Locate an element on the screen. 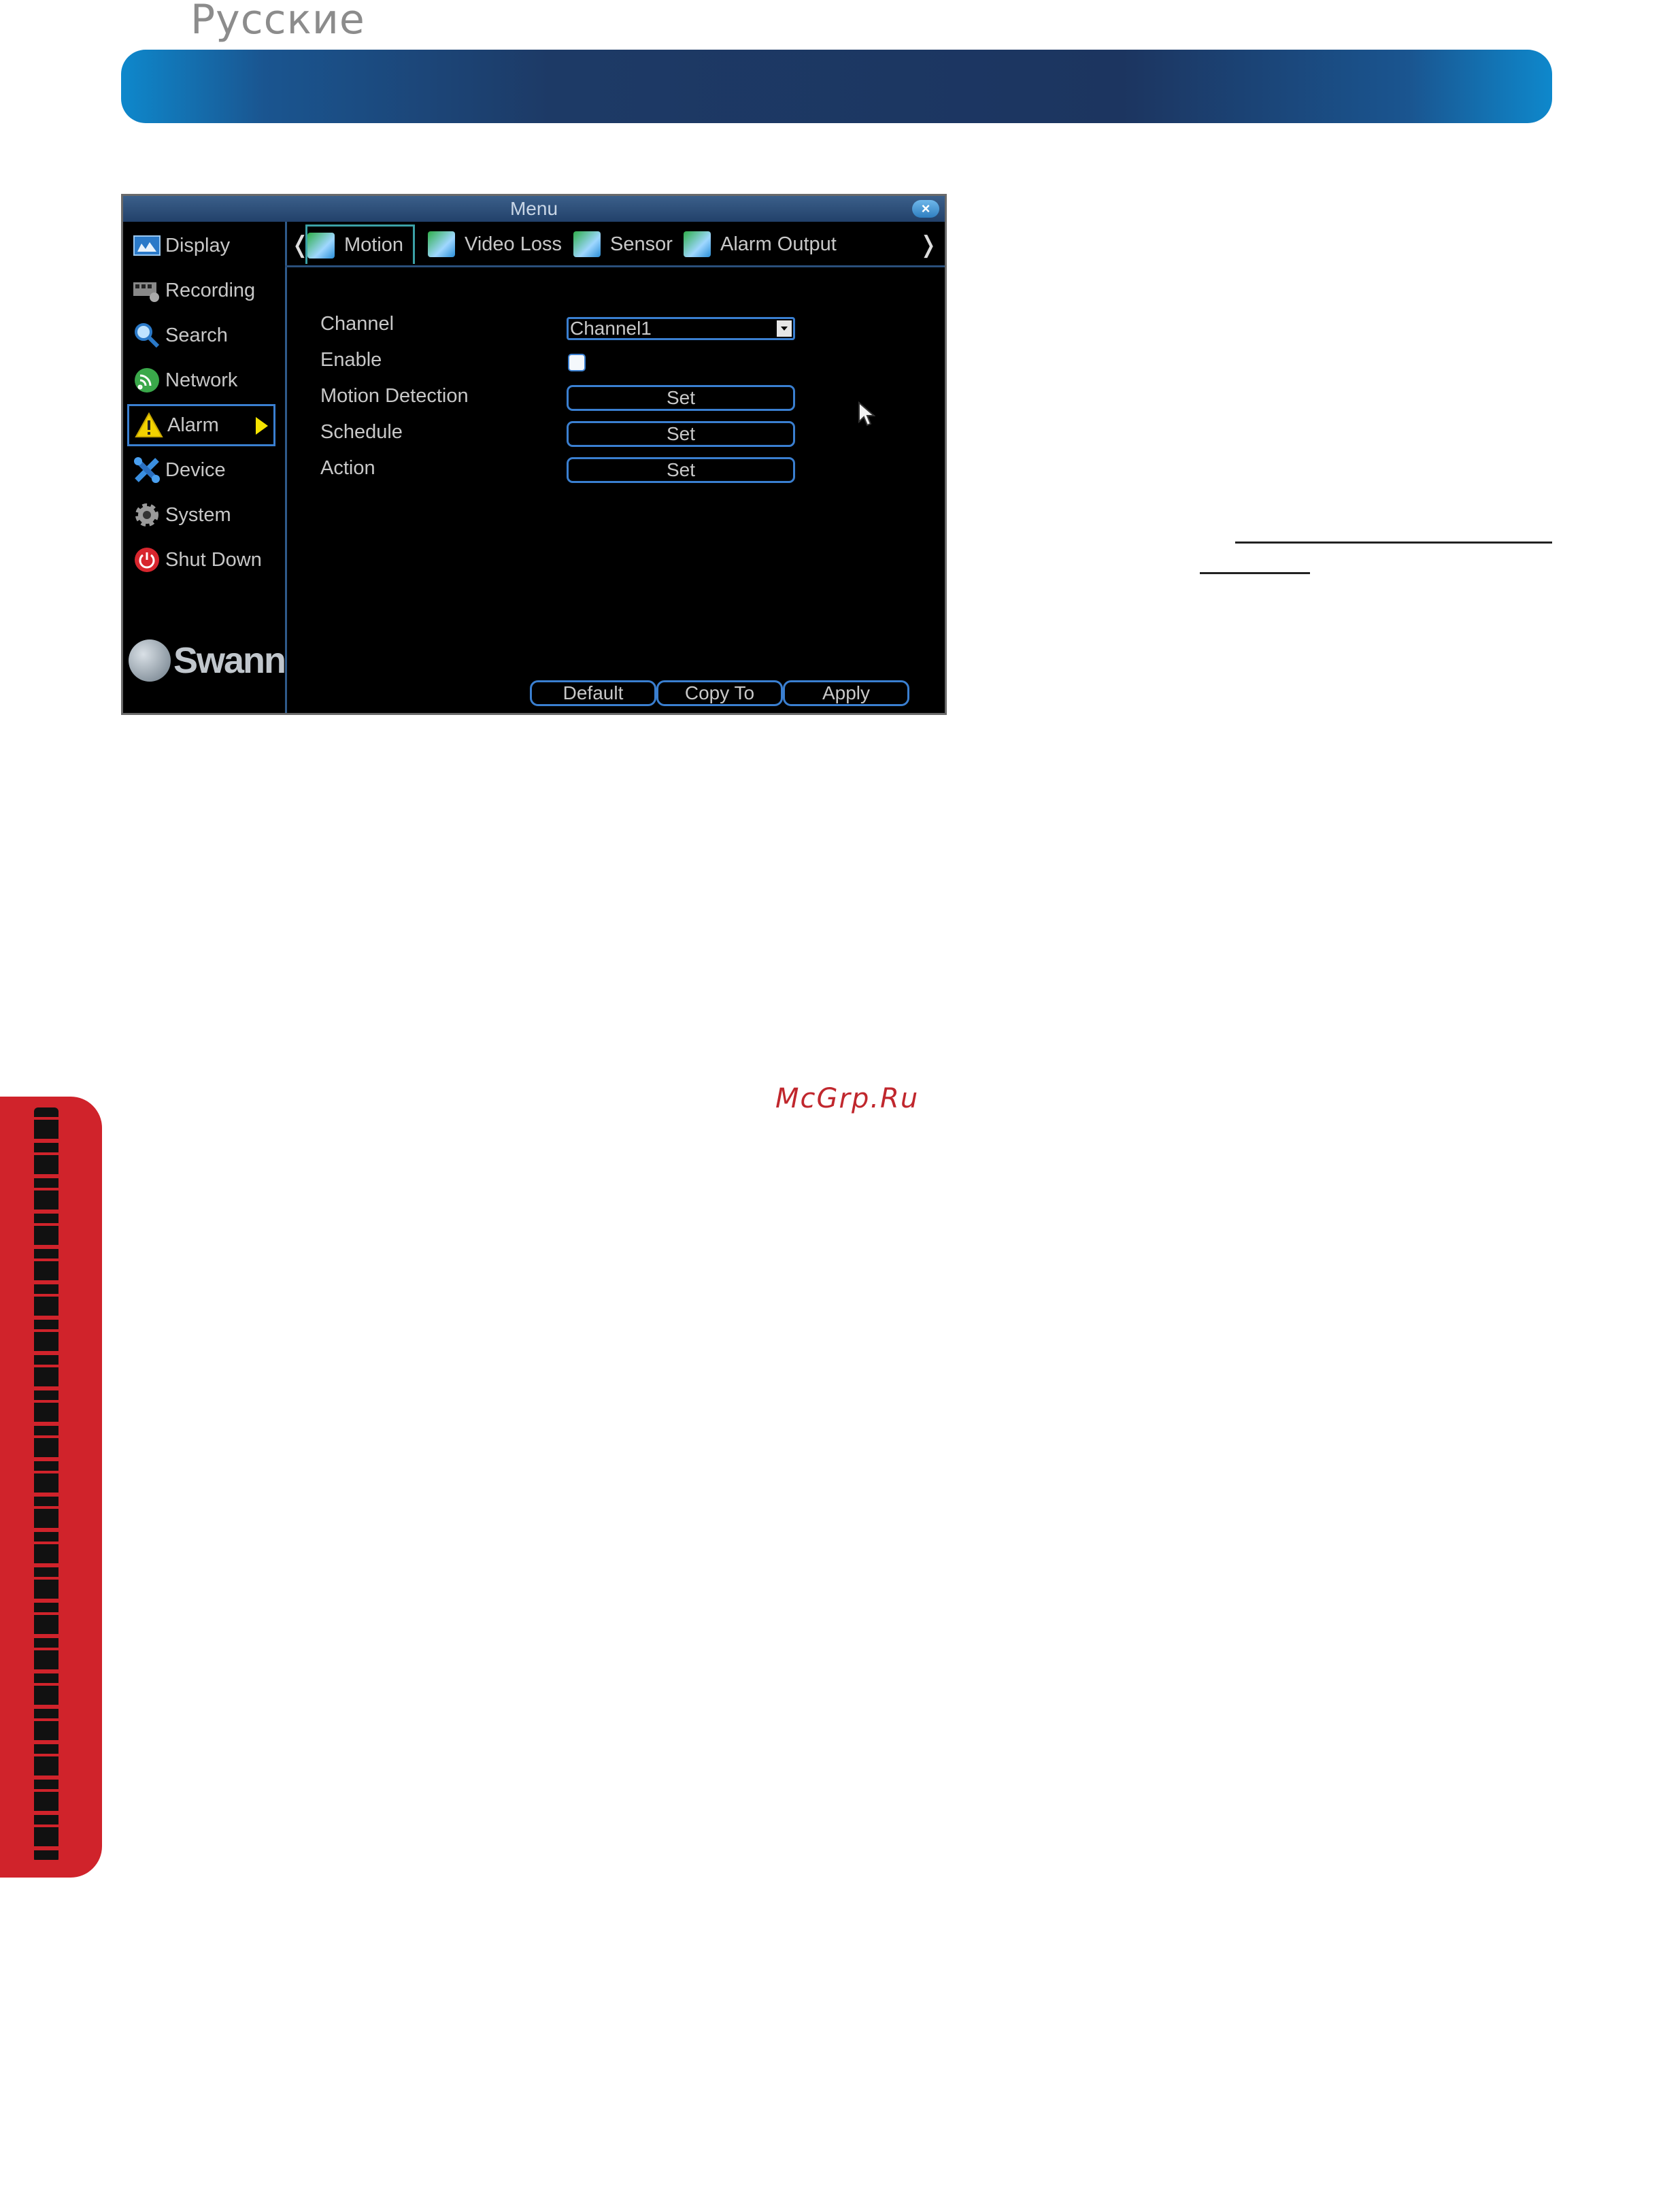  header-bar is located at coordinates (836, 86).